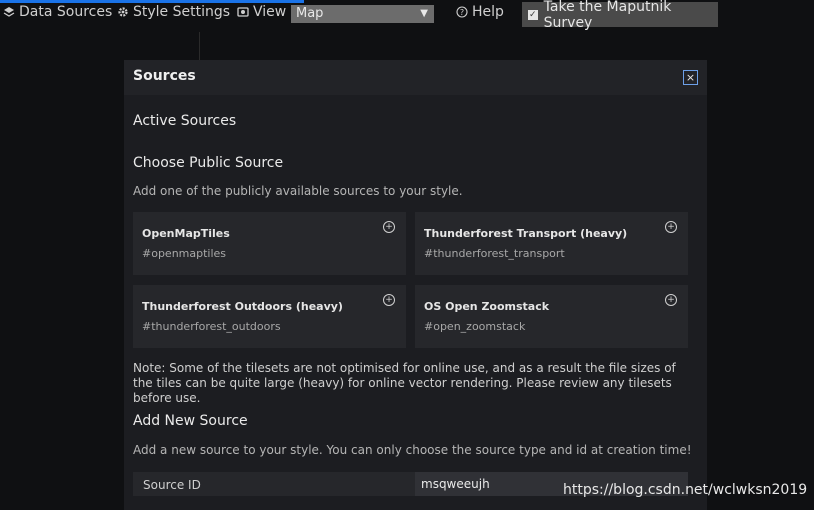 Image resolution: width=814 pixels, height=510 pixels. Describe the element at coordinates (685, 490) in the screenshot. I see `watermark-url: https://blog.csdn.net/wclwksn2019` at that location.